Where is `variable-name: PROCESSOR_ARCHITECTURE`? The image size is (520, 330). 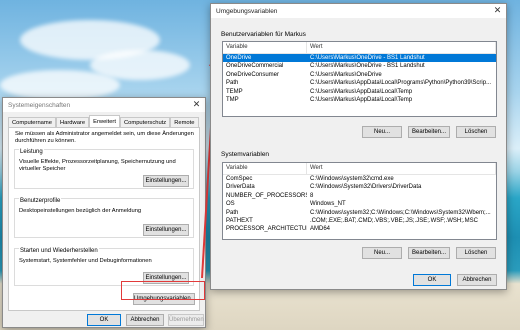 variable-name: PROCESSOR_ARCHITECTURE is located at coordinates (266, 229).